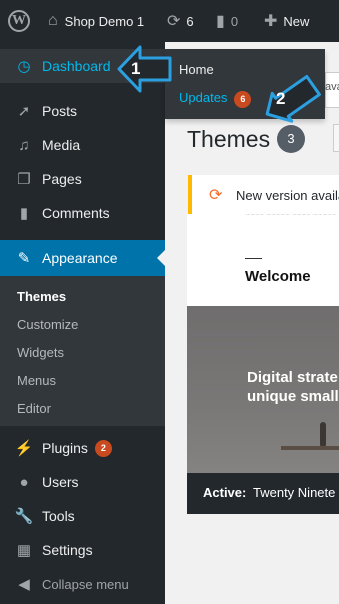  I want to click on active-label: Active:, so click(225, 492).